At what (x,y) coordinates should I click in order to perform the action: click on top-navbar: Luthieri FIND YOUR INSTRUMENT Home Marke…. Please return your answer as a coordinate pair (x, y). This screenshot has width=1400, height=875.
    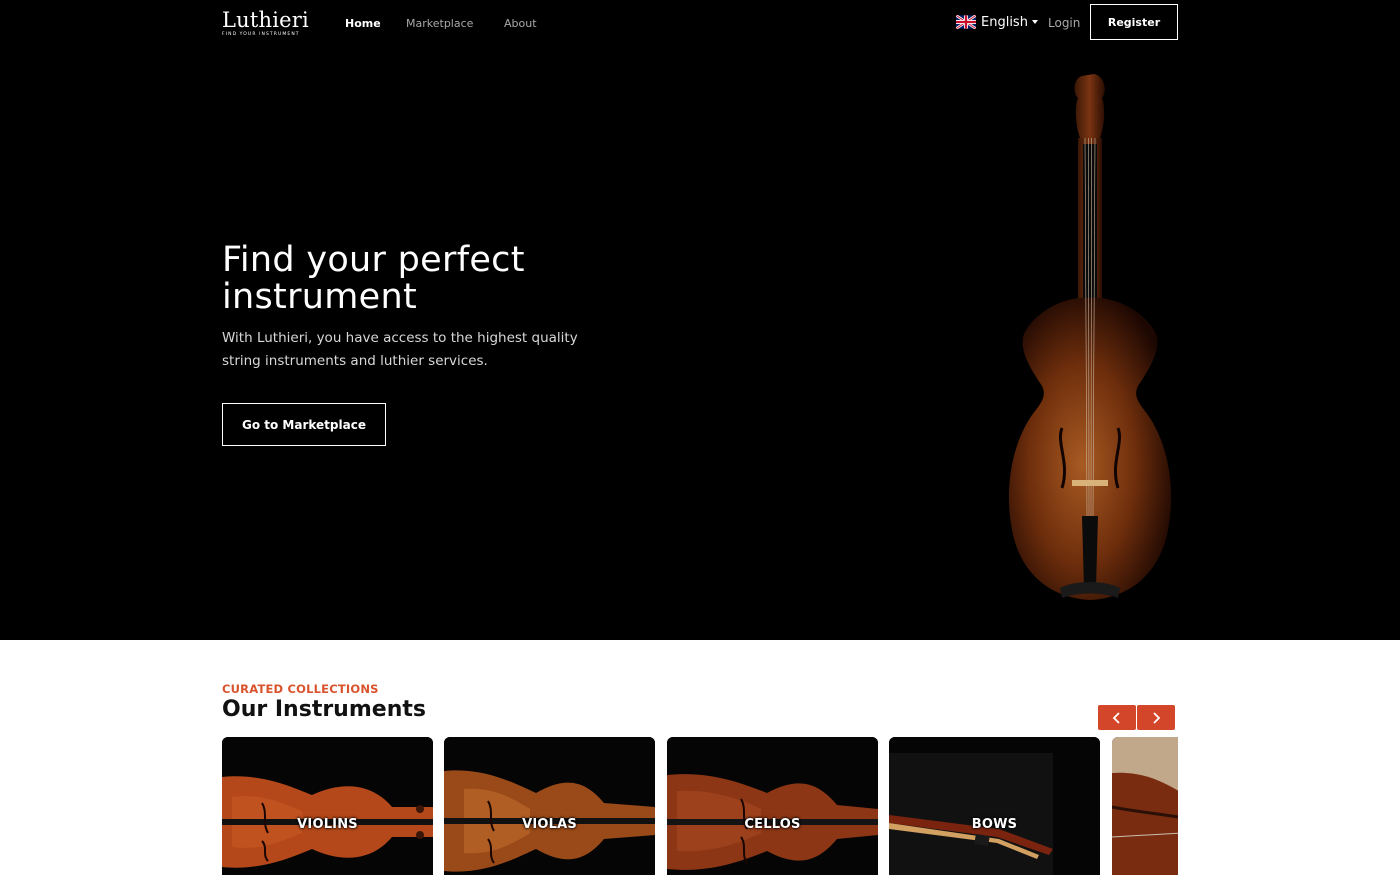
    Looking at the image, I should click on (700, 24).